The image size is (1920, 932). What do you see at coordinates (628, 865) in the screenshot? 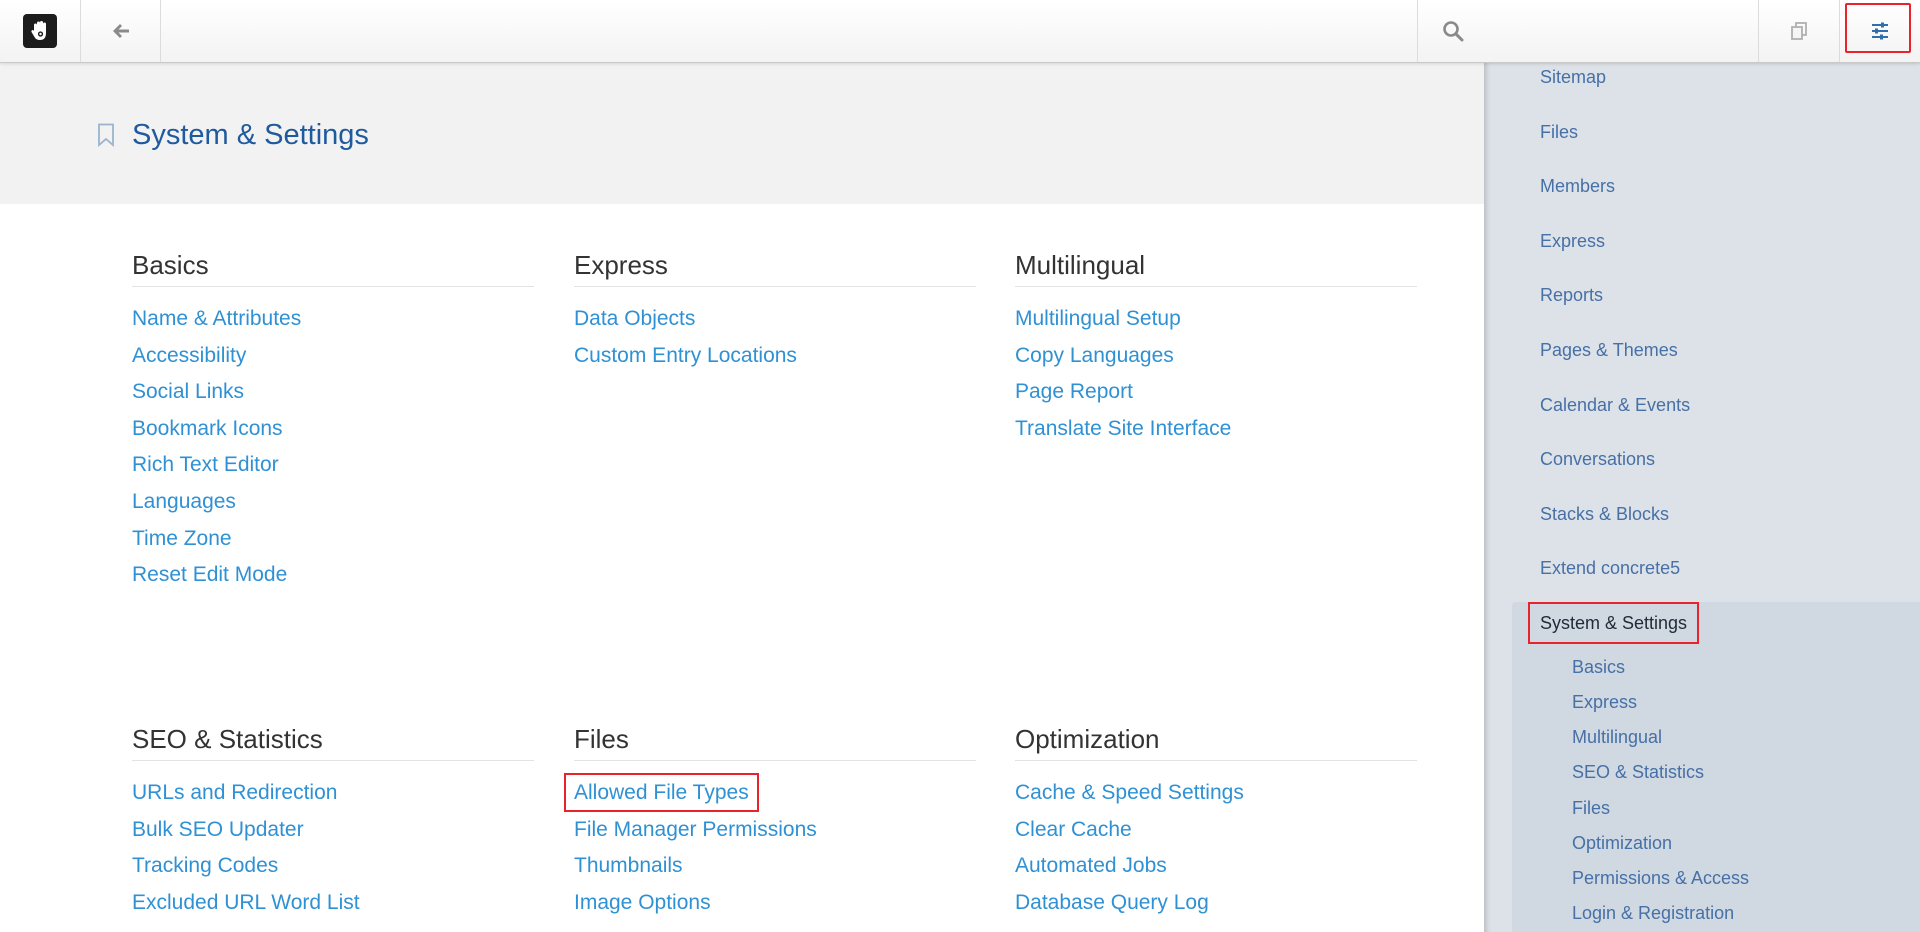
I see `link-thumbnails: Thumbnails` at bounding box center [628, 865].